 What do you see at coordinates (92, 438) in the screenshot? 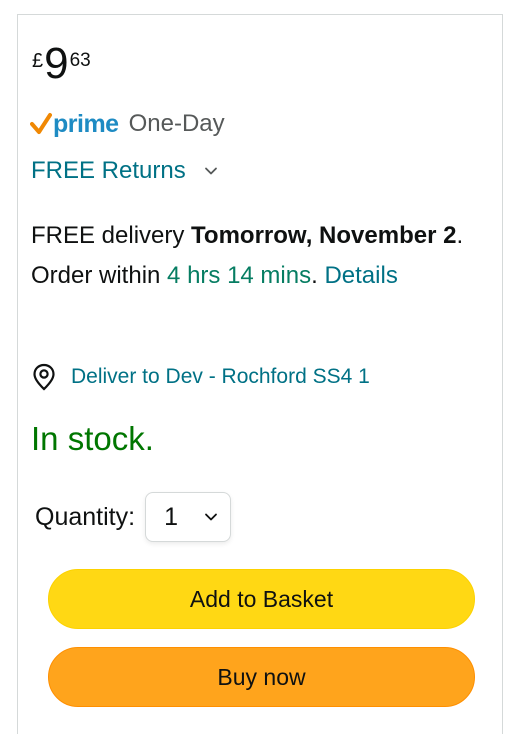
I see `stock-status: In stock.` at bounding box center [92, 438].